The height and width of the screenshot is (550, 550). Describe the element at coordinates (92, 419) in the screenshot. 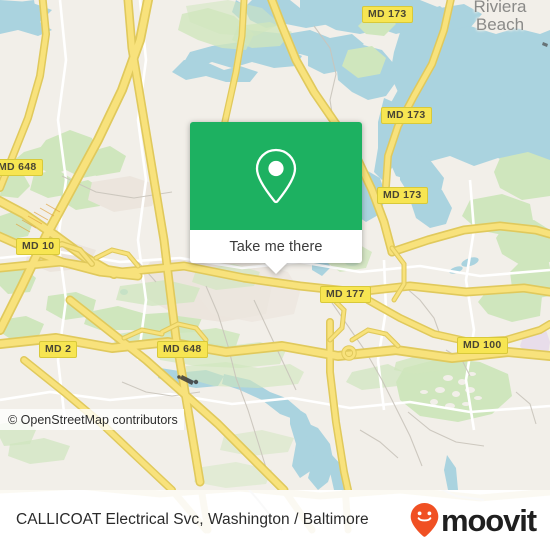

I see `osm-attribution: © OpenStreetMap contributors` at that location.